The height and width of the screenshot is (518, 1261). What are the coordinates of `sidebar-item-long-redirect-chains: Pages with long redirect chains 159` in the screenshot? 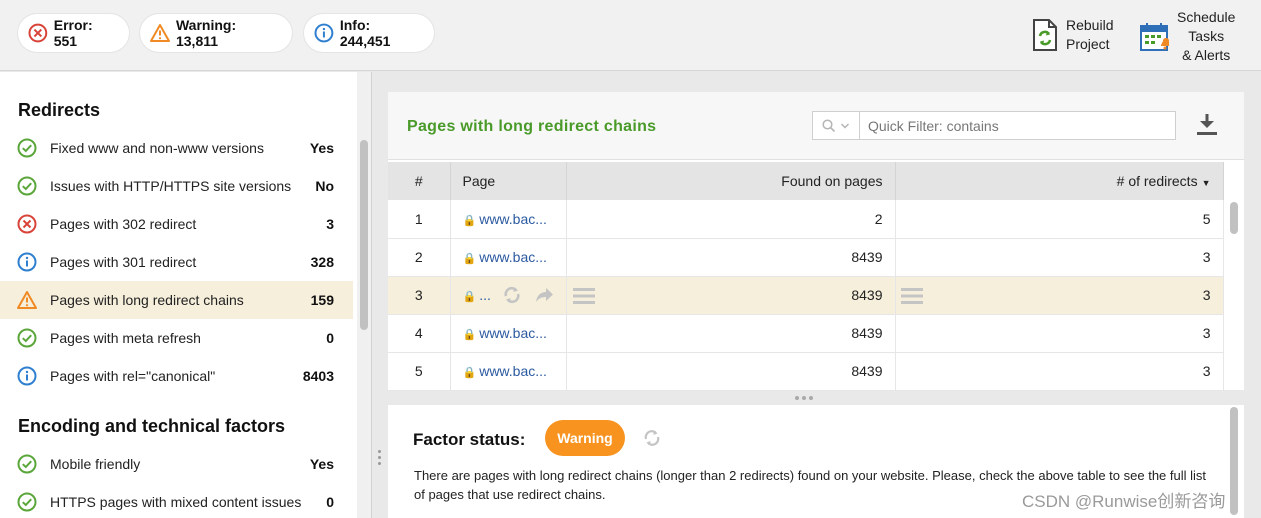 It's located at (176, 300).